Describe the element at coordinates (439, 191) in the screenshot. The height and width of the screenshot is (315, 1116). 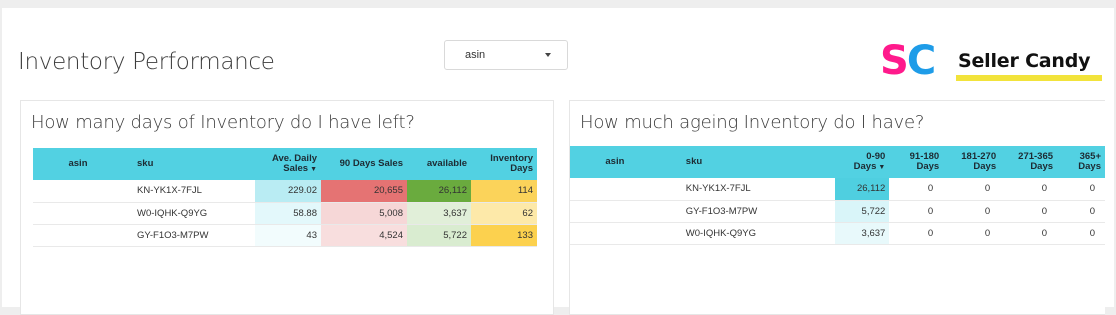
I see `cell-available: 26,112` at that location.